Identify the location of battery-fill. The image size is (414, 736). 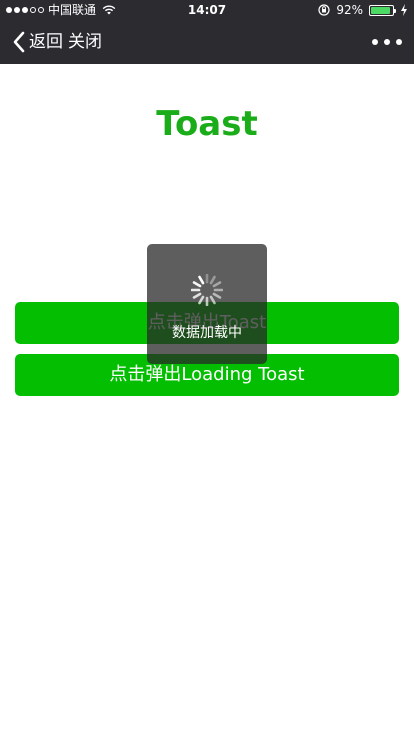
(381, 10).